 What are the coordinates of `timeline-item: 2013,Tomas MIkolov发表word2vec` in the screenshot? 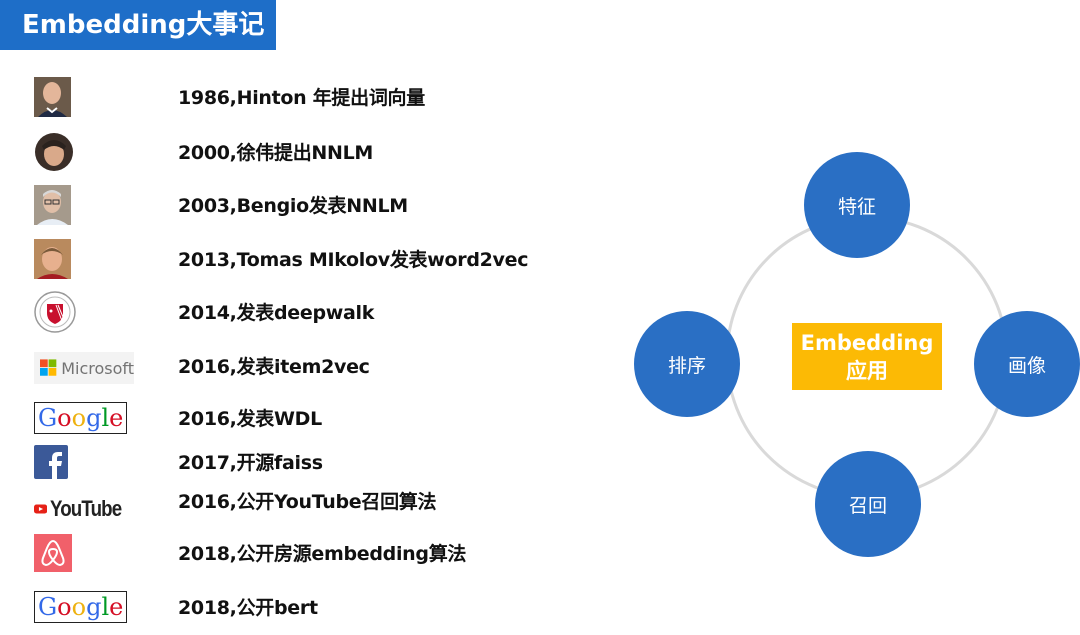 It's located at (300, 260).